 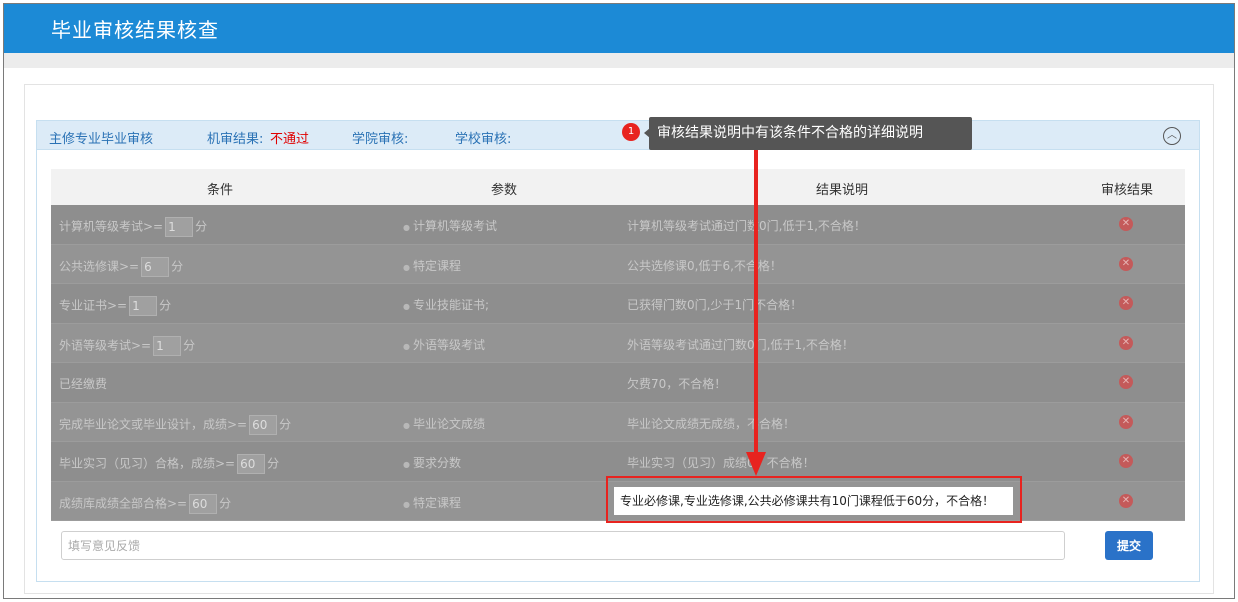 I want to click on result-desc-cell: 毕业论文成绩无成绩，不合格！, so click(x=711, y=423).